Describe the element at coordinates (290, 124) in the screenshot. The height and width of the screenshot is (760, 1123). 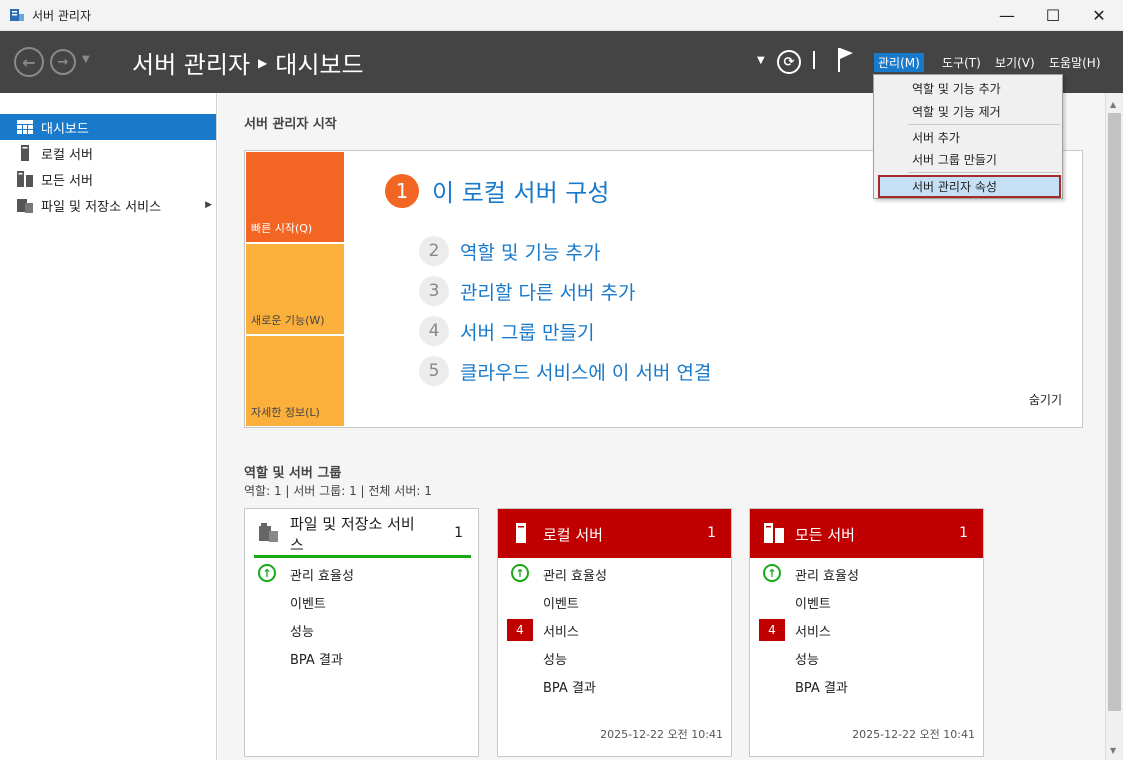
I see `welcome-section-title: 서버 관리자 시작` at that location.